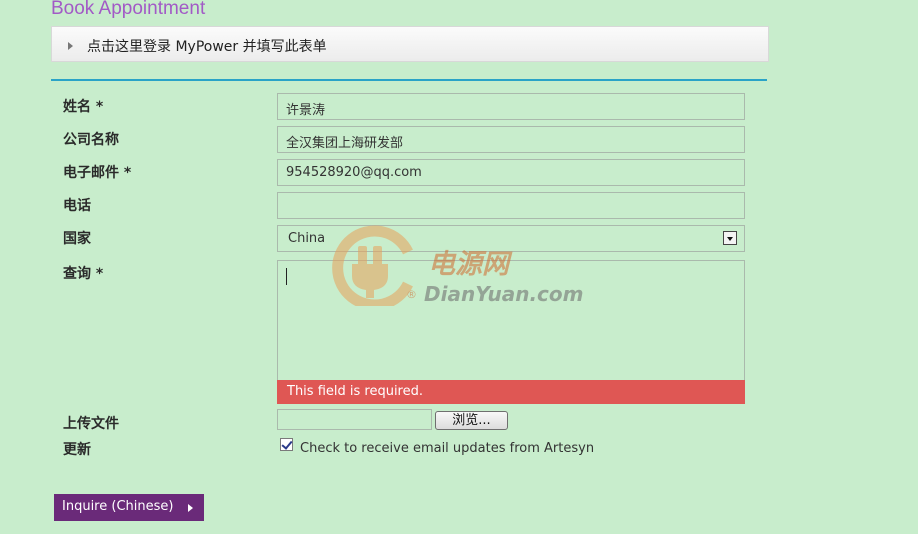 Image resolution: width=918 pixels, height=534 pixels. What do you see at coordinates (77, 206) in the screenshot?
I see `phone-label: 电话` at bounding box center [77, 206].